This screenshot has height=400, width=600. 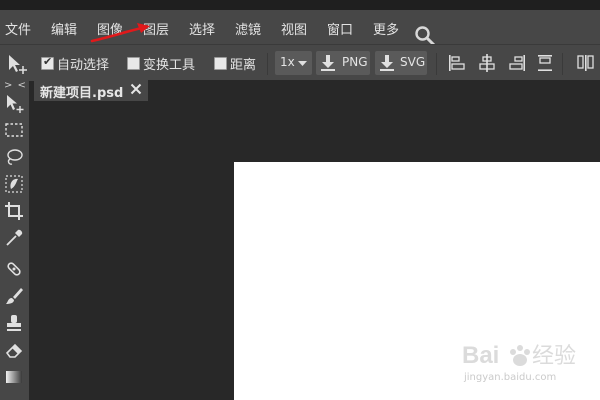 What do you see at coordinates (14, 103) in the screenshot?
I see `move-tool-icon` at bounding box center [14, 103].